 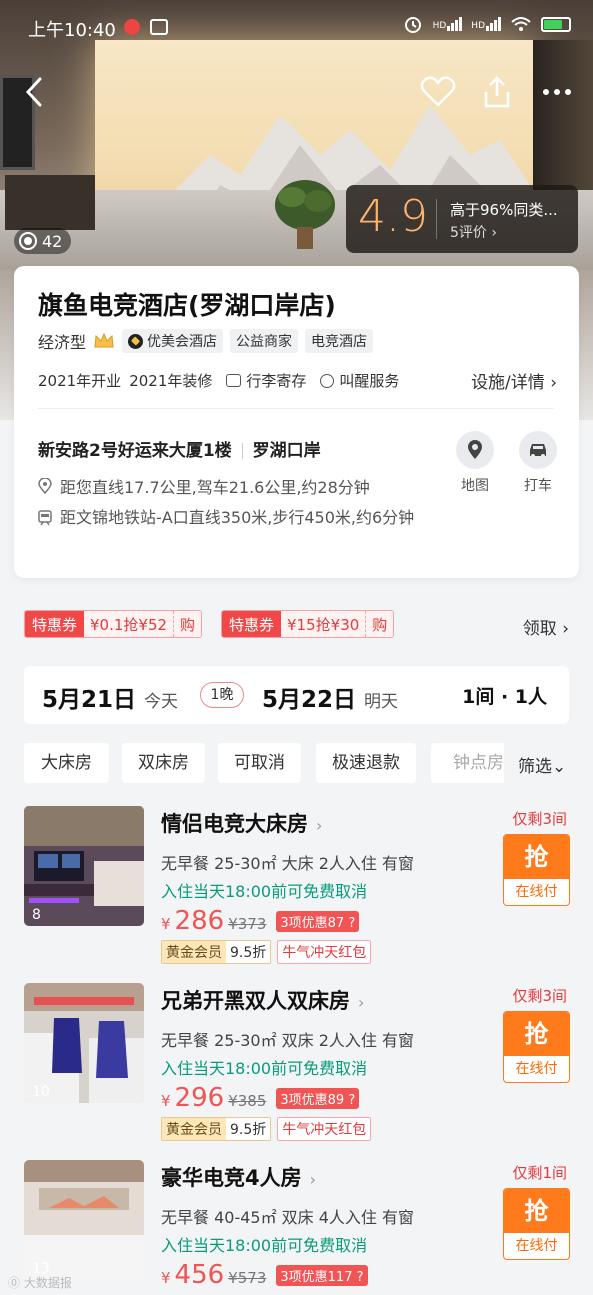 What do you see at coordinates (318, 921) in the screenshot?
I see `discount-badge: 3项优惠87 ?` at bounding box center [318, 921].